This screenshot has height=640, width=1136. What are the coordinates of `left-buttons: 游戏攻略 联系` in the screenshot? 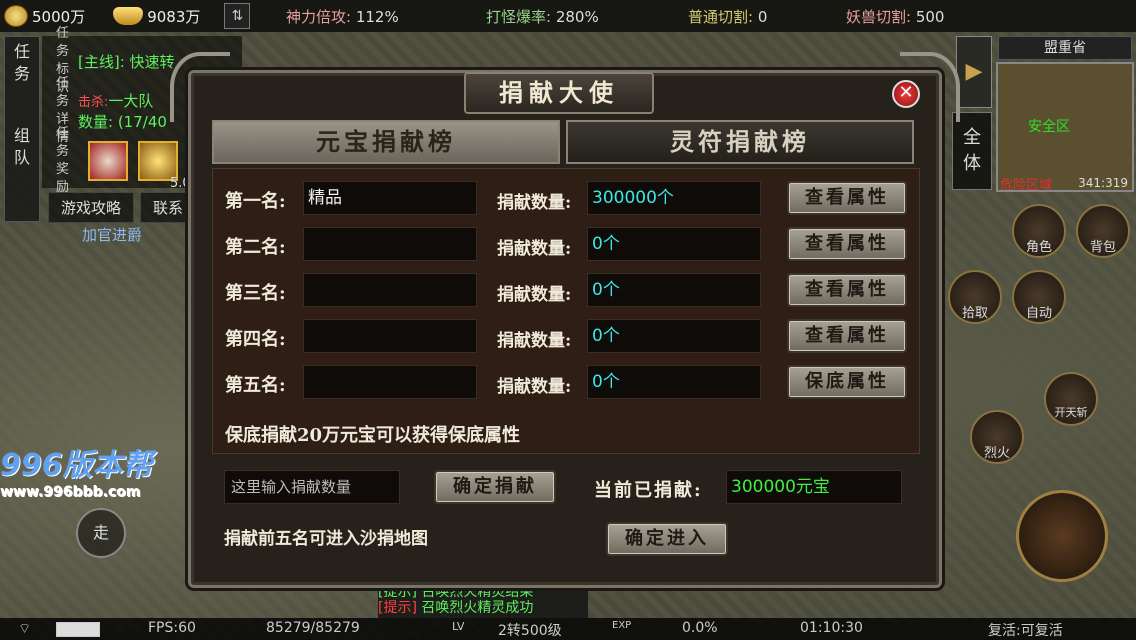 It's located at (122, 207).